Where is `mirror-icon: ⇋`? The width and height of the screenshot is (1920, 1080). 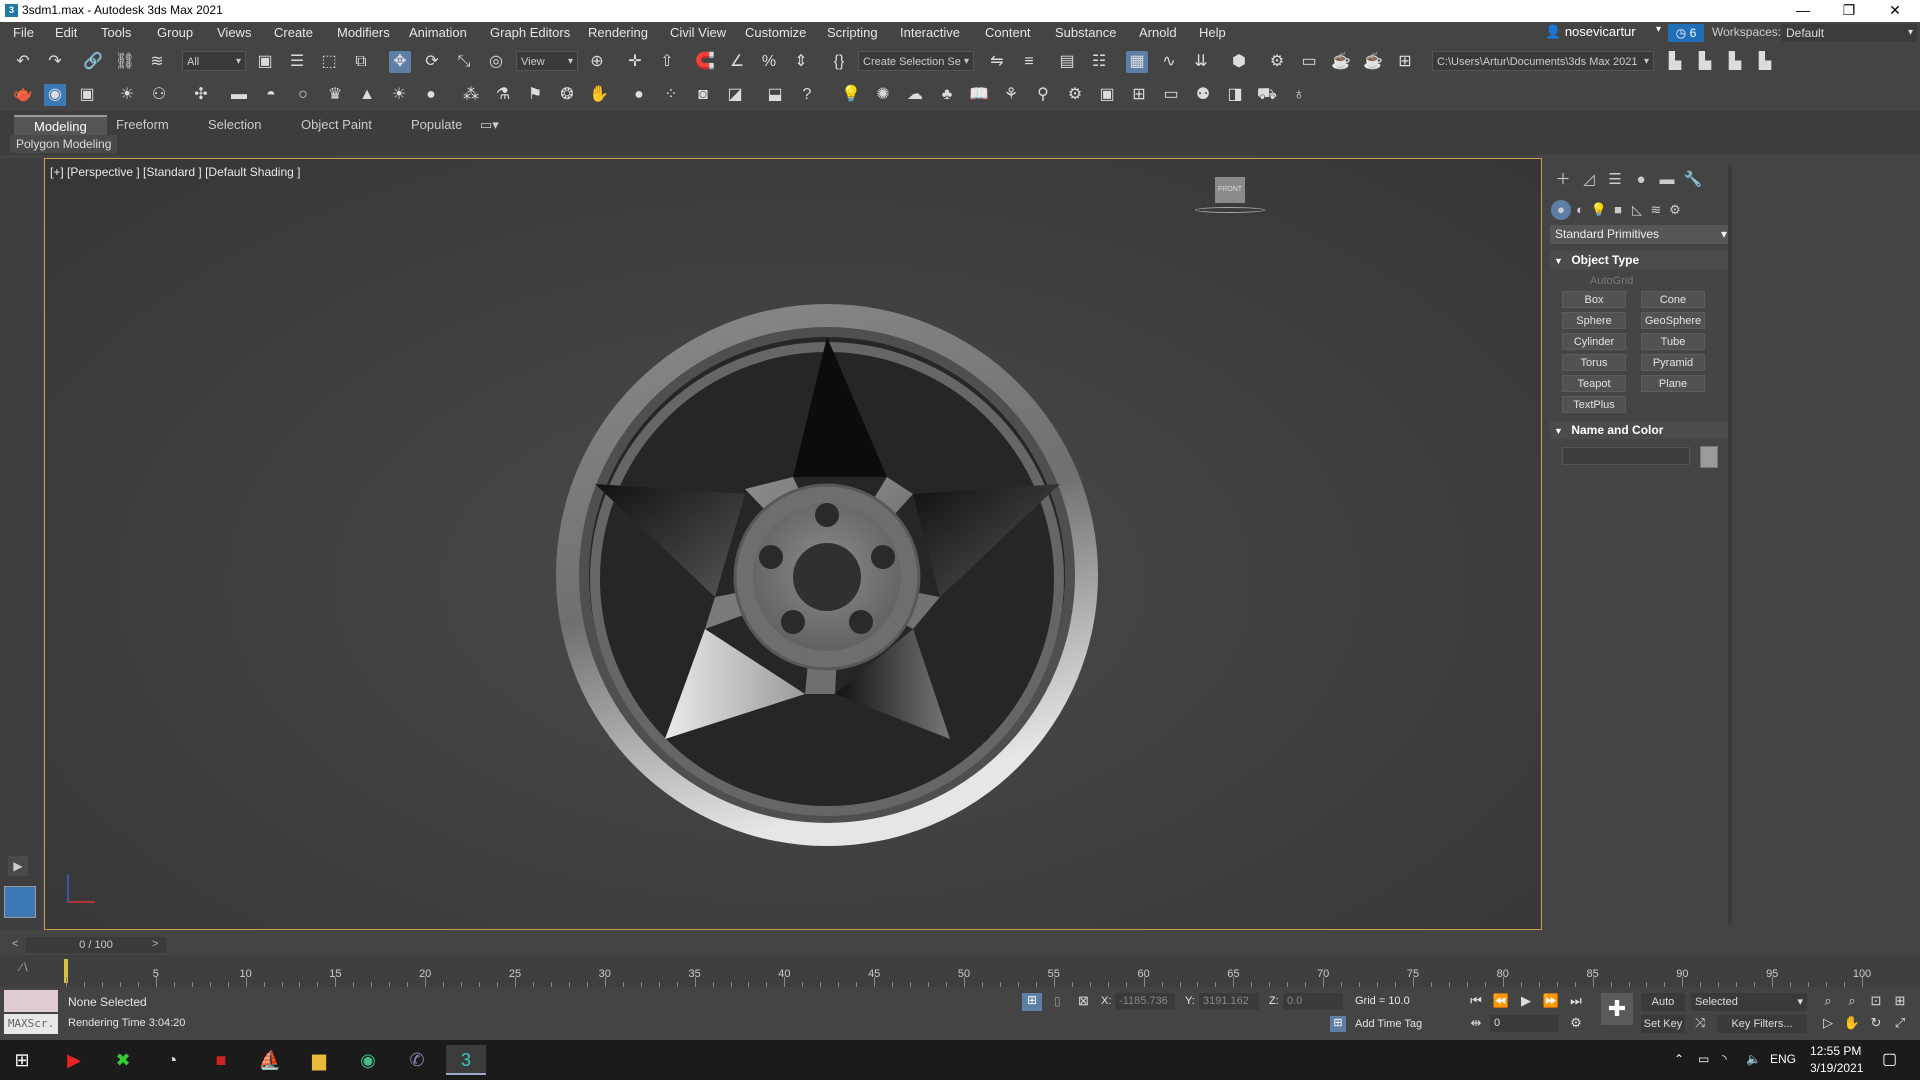 mirror-icon: ⇋ is located at coordinates (997, 62).